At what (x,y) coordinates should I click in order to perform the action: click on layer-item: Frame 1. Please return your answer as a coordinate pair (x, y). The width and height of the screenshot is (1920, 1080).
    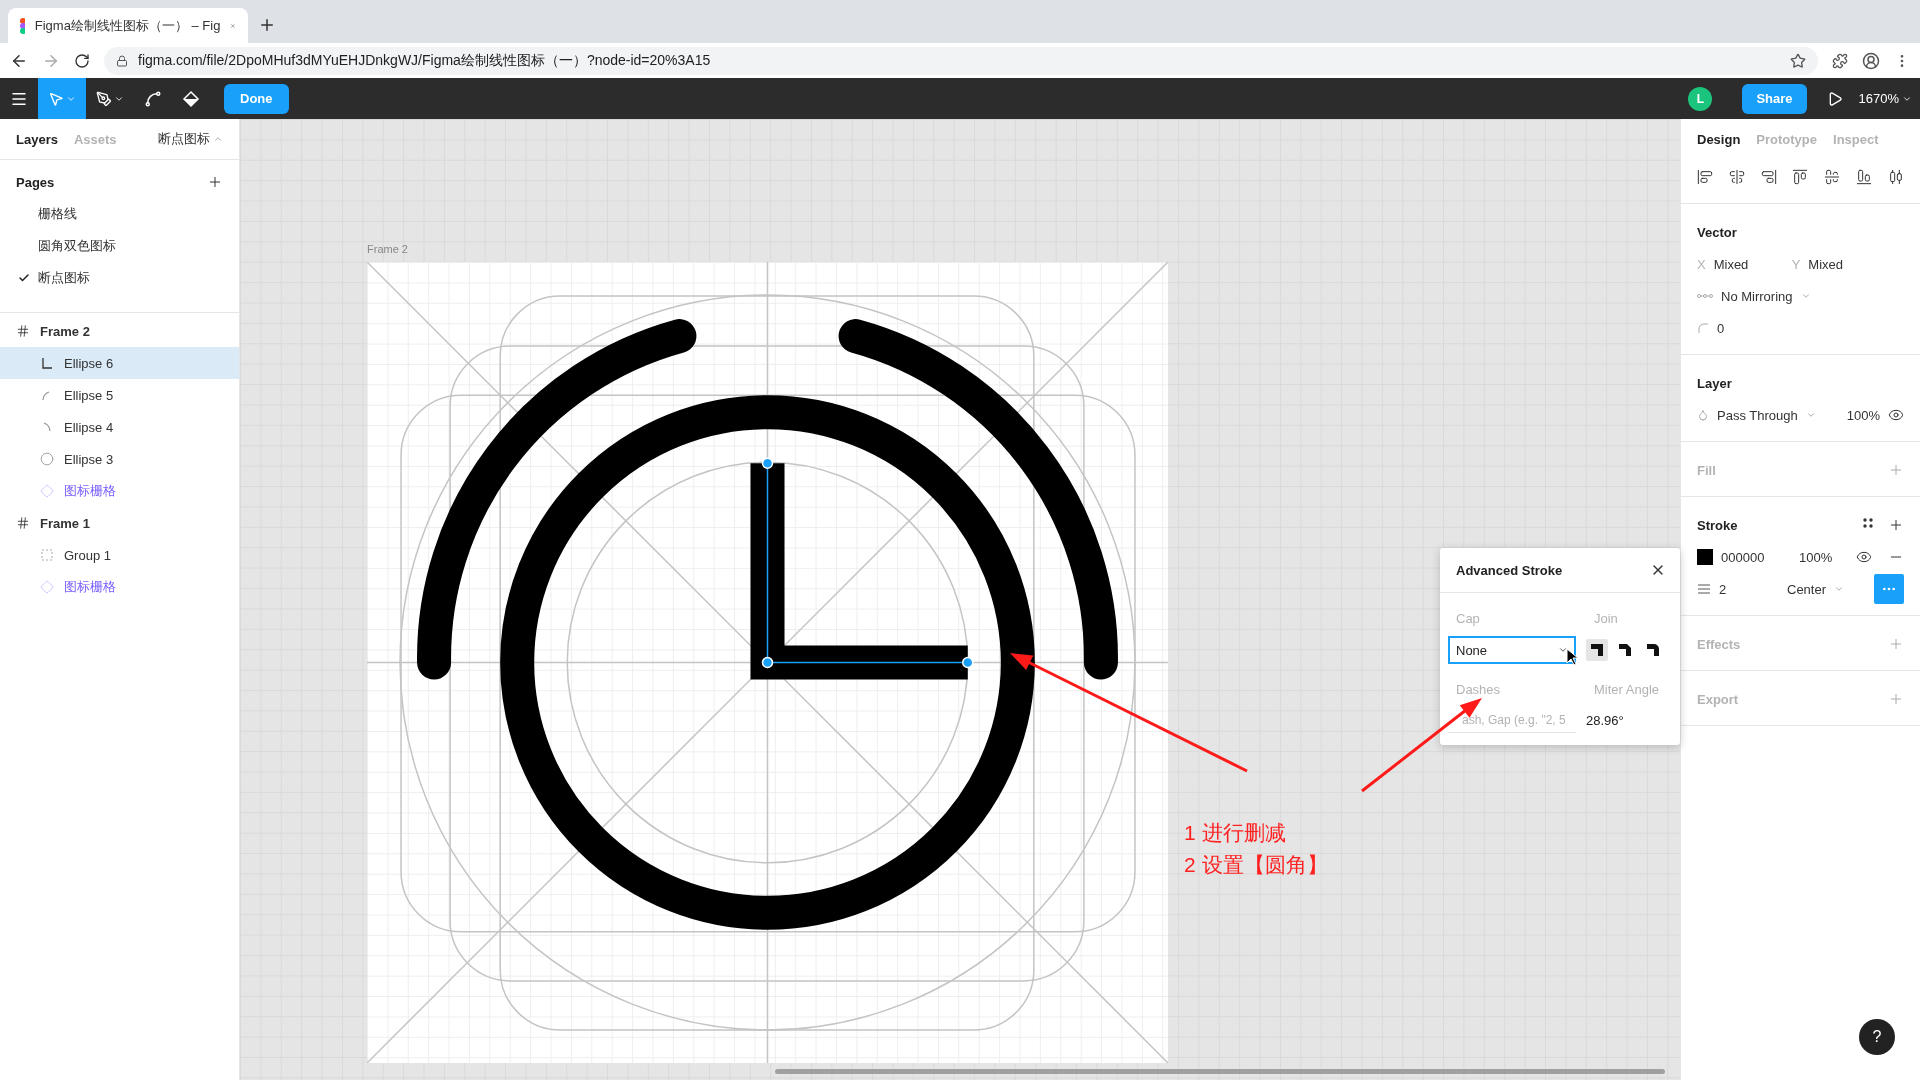
    Looking at the image, I should click on (119, 523).